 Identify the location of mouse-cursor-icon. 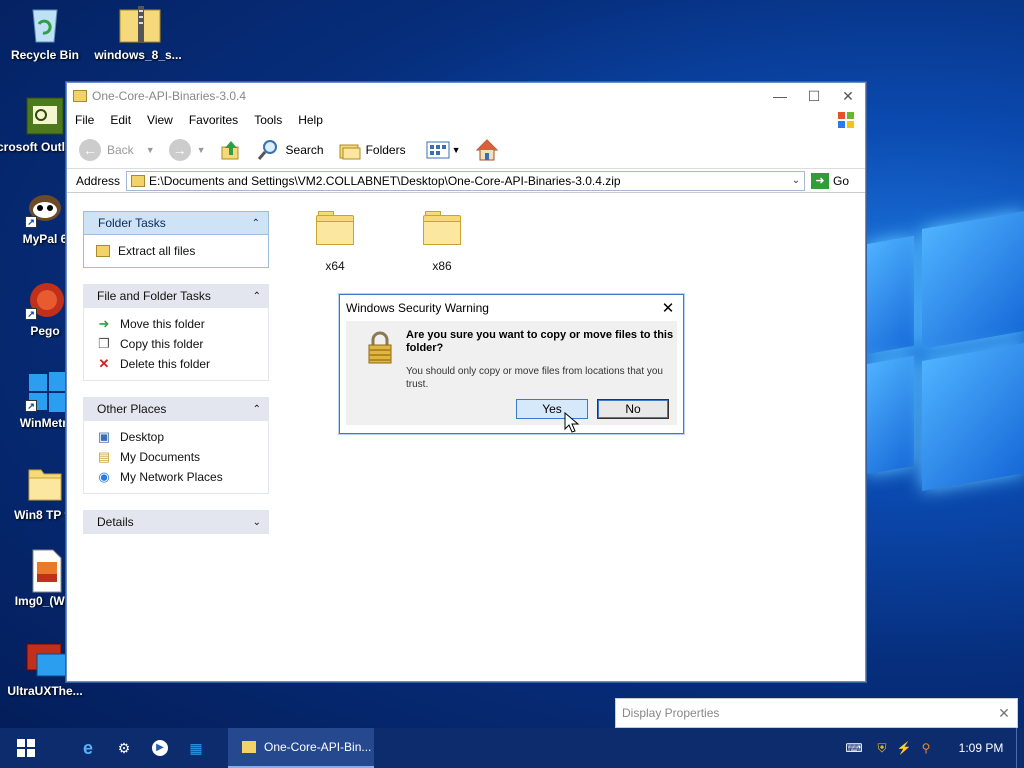
(572, 422).